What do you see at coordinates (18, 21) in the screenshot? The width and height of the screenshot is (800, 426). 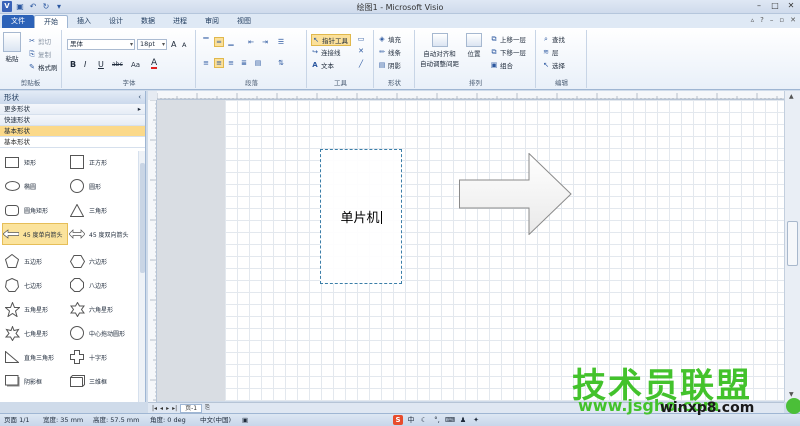 I see `tab-file: 文件` at bounding box center [18, 21].